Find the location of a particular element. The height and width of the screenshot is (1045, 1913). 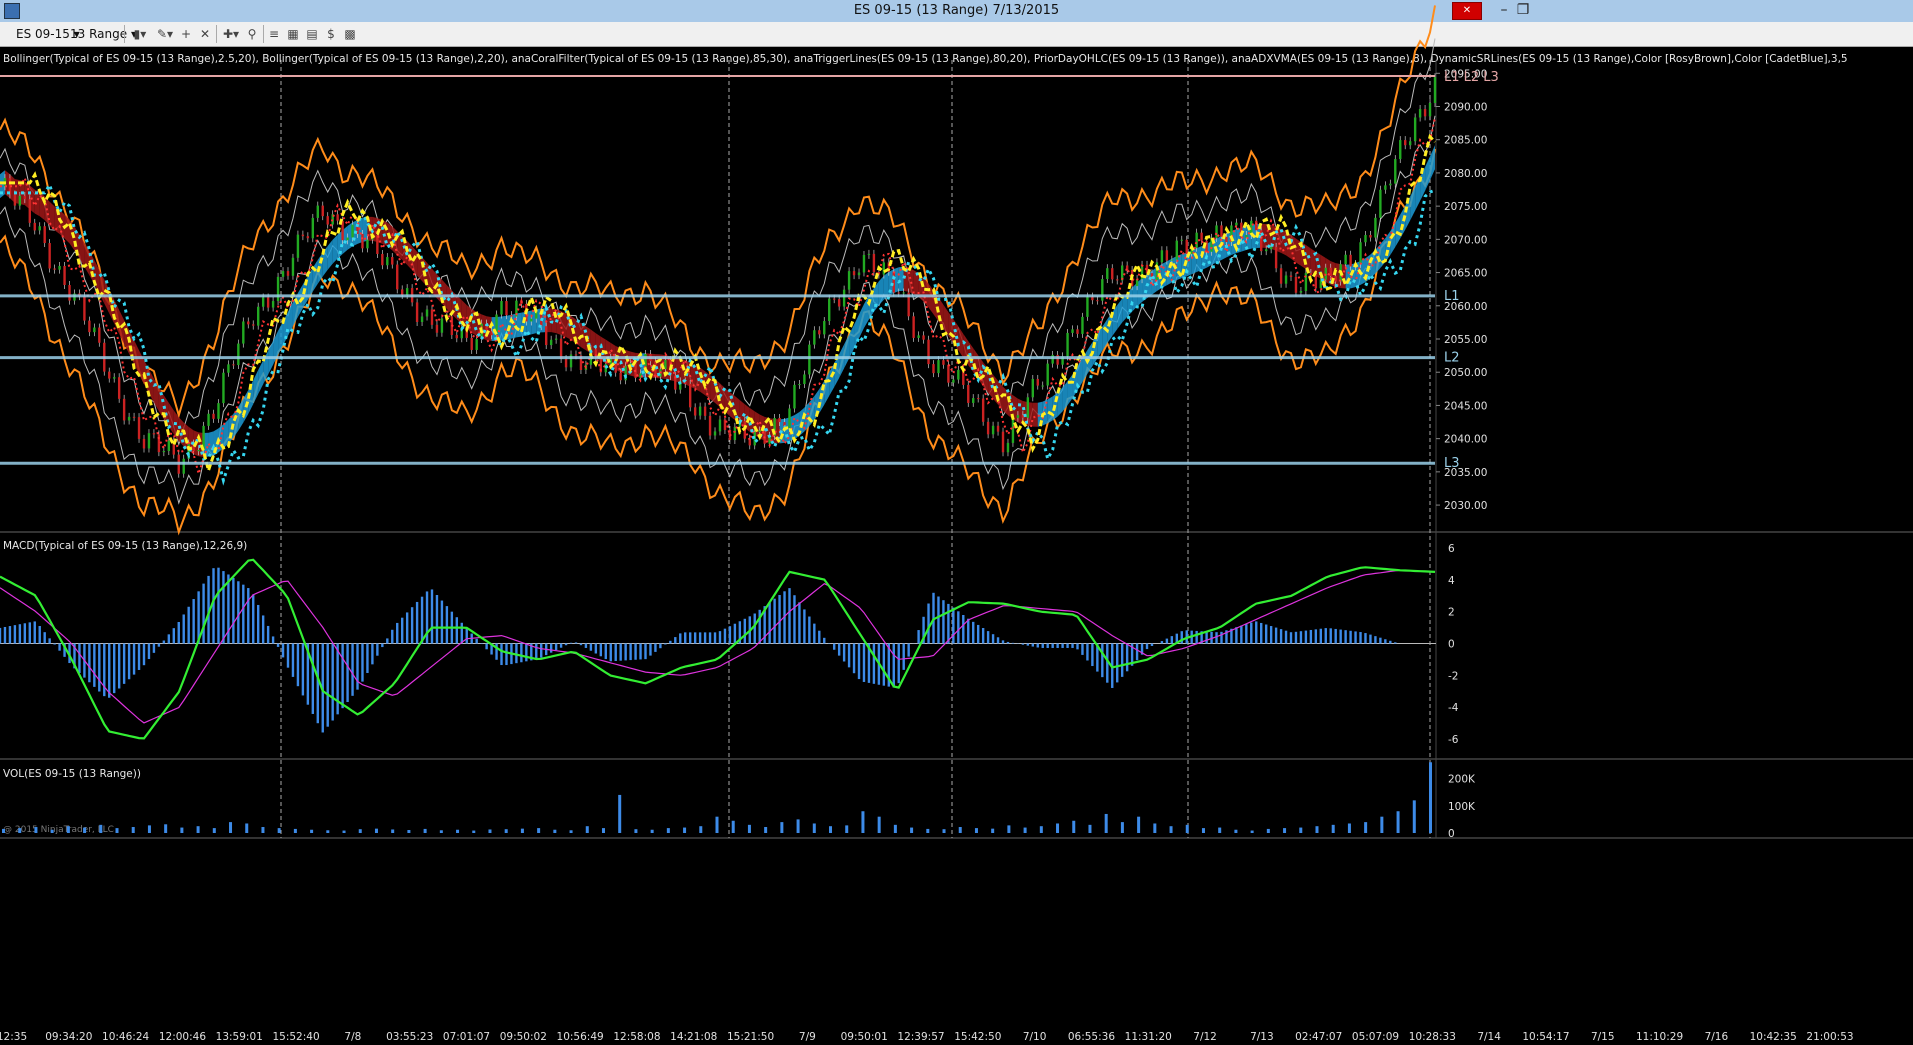

time-tick-label: 7/15 is located at coordinates (1603, 1037).